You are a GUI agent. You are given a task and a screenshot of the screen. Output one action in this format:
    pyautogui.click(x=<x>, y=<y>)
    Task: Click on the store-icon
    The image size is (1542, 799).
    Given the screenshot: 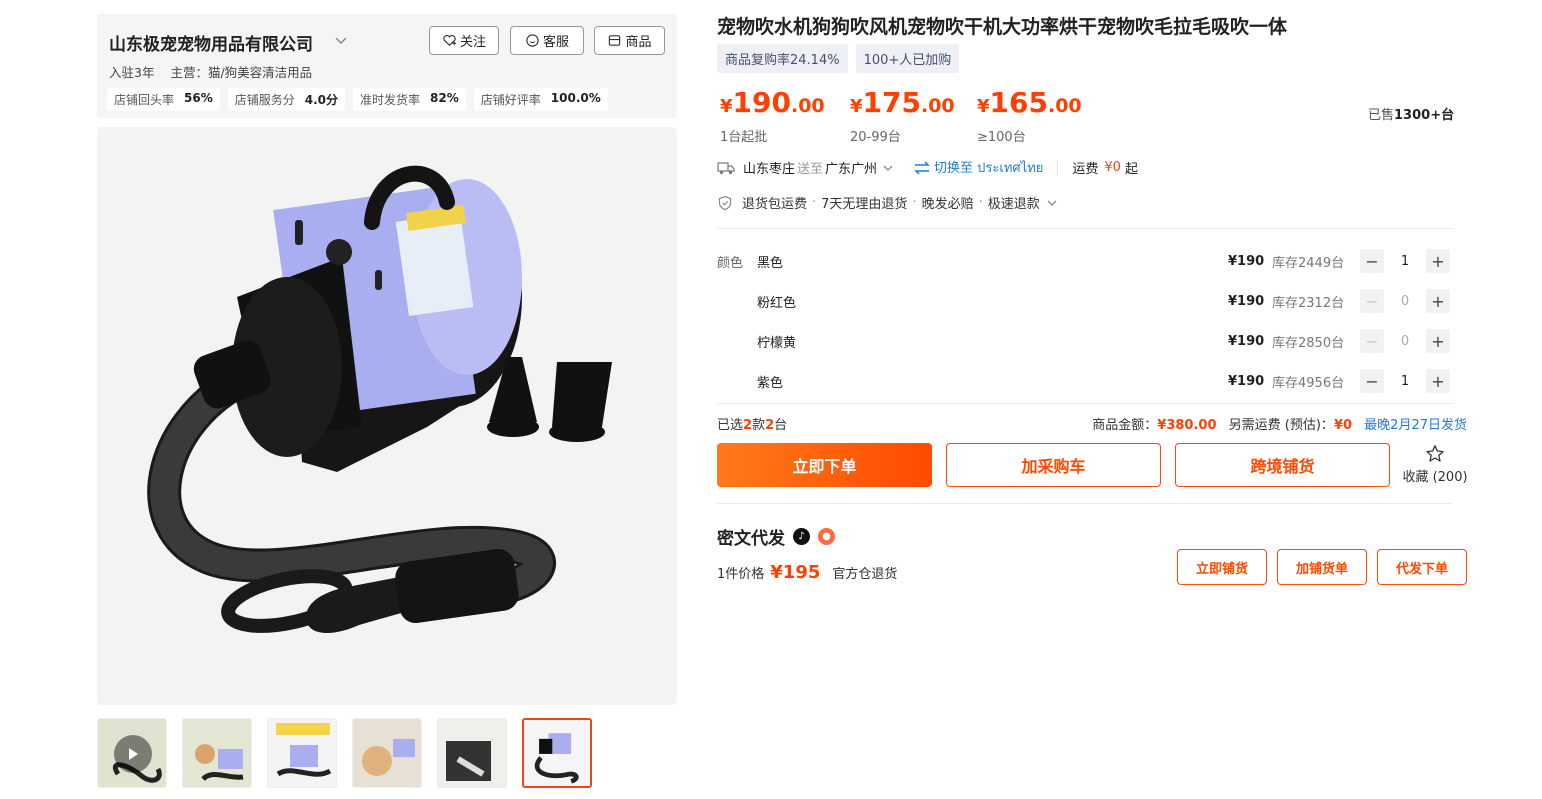 What is the action you would take?
    pyautogui.click(x=615, y=40)
    